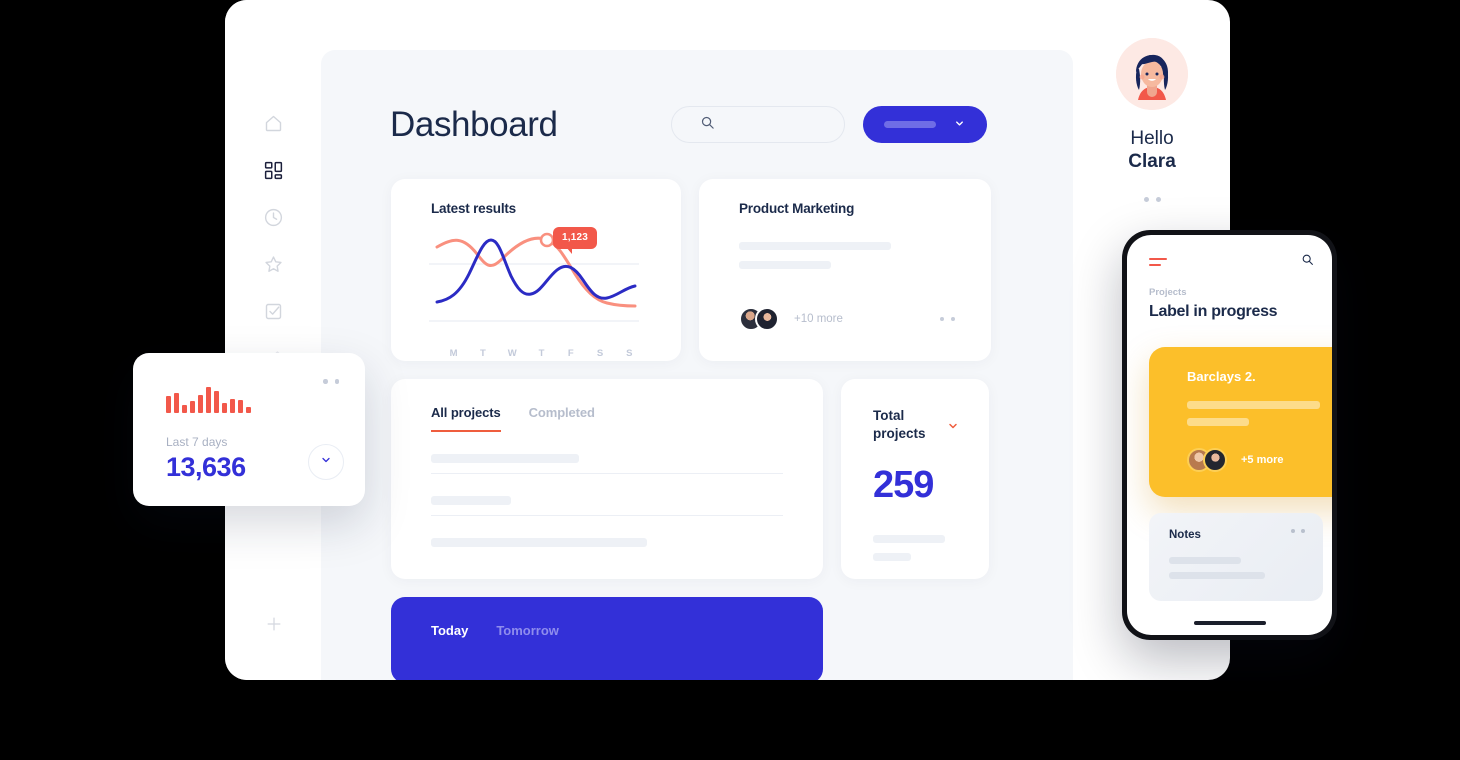 The height and width of the screenshot is (760, 1460). I want to click on page-title: Dashboard, so click(474, 124).